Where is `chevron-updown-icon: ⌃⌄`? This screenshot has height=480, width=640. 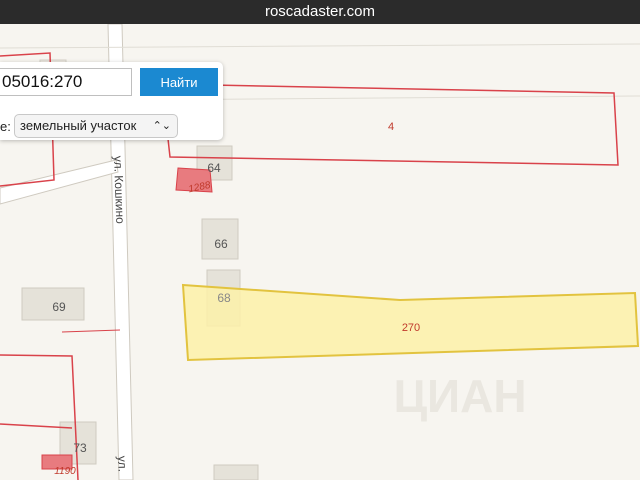 chevron-updown-icon: ⌃⌄ is located at coordinates (161, 126).